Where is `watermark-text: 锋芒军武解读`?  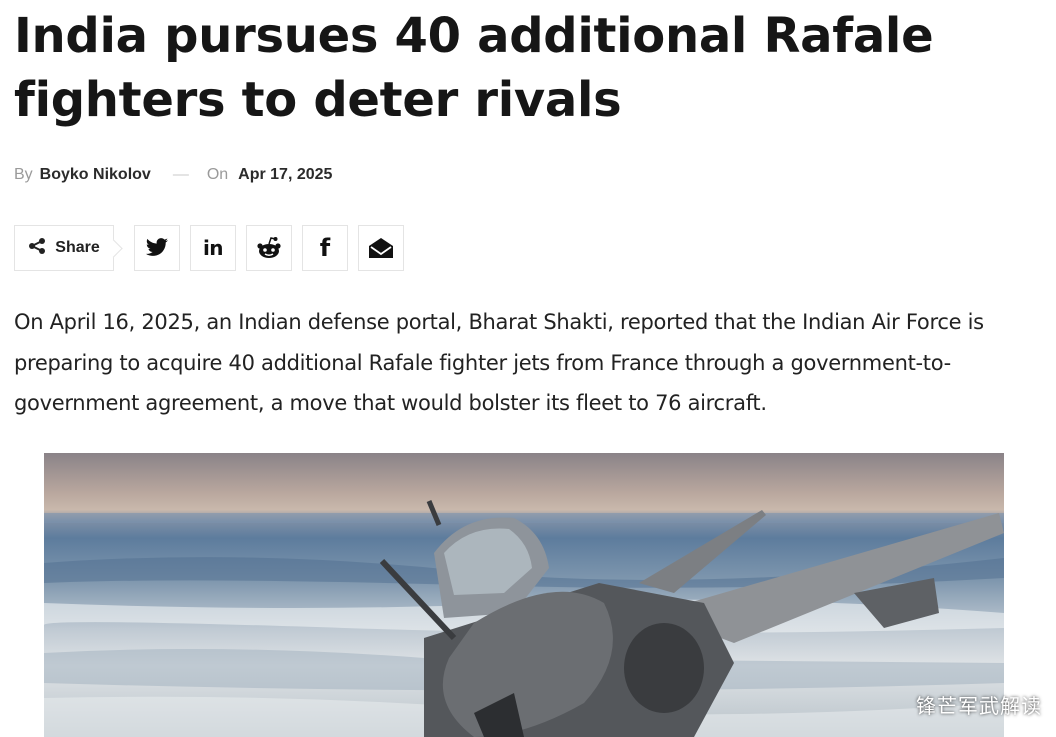 watermark-text: 锋芒军武解读 is located at coordinates (979, 706).